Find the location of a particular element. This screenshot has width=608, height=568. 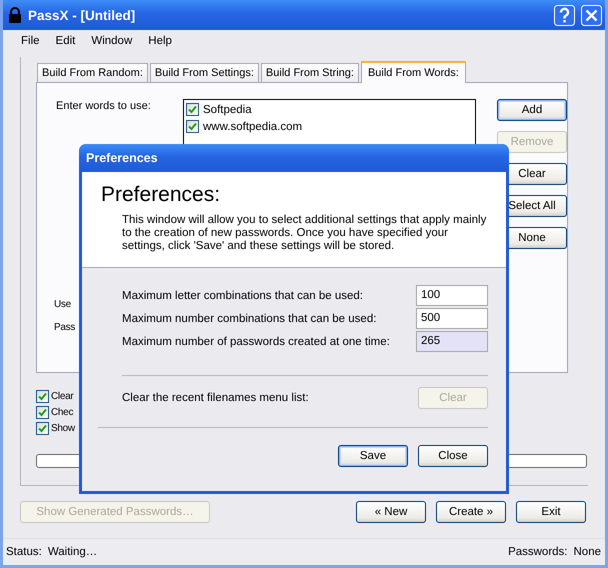

tab: Build From Random: is located at coordinates (92, 72).